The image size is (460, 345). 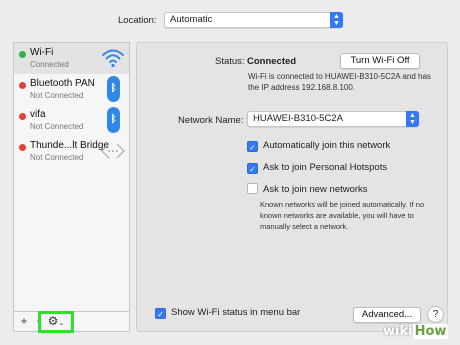 What do you see at coordinates (24, 321) in the screenshot?
I see `add-service-button: +` at bounding box center [24, 321].